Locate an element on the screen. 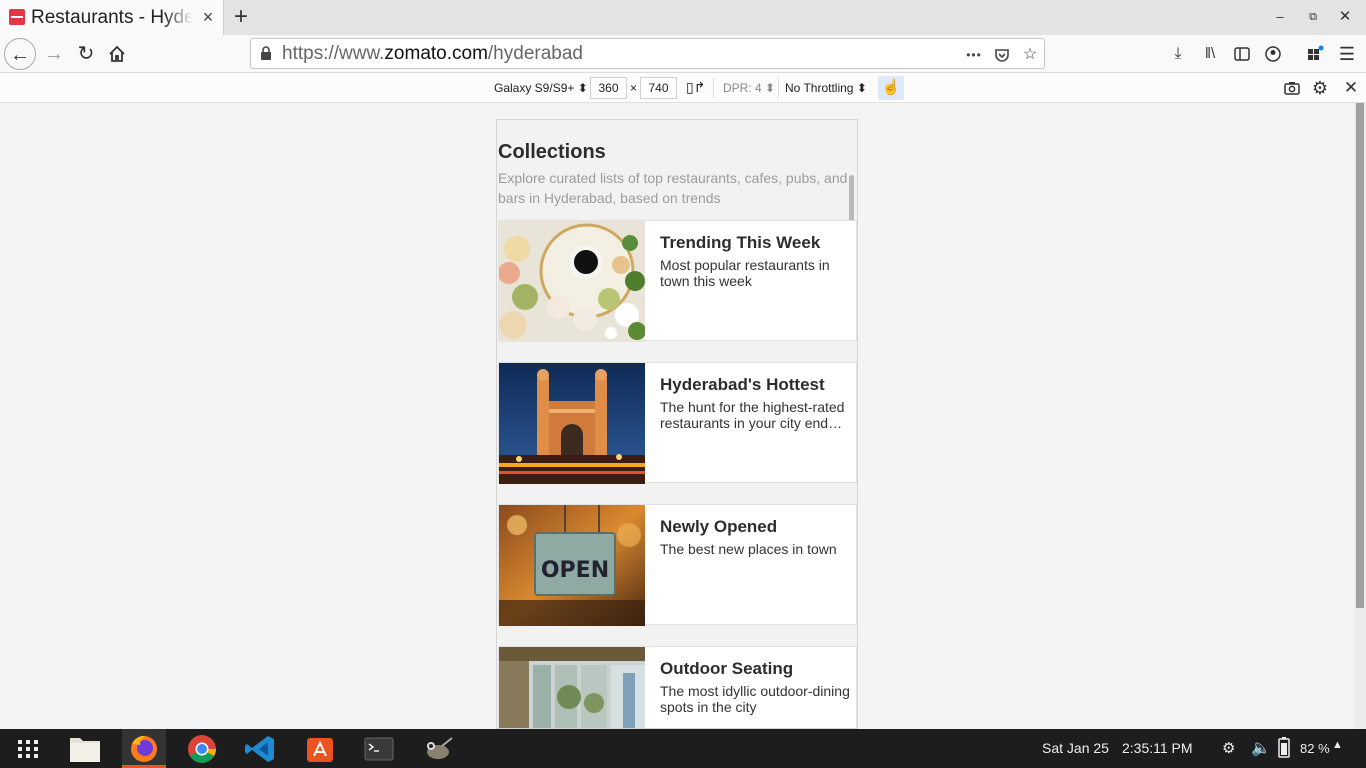  settings-gear-icon: ⚙ is located at coordinates (1320, 88).